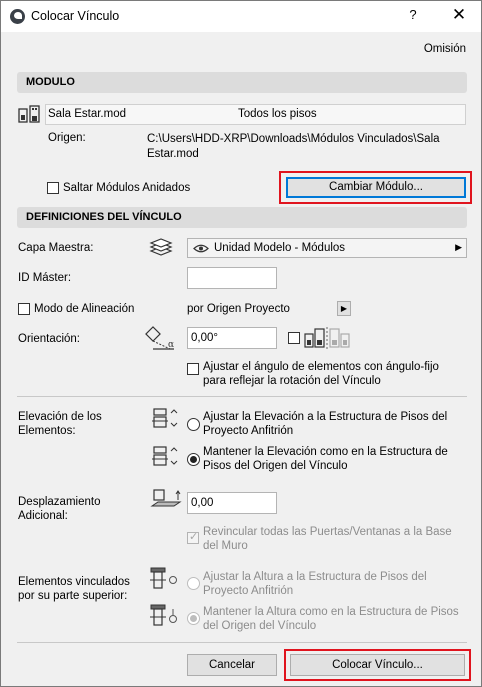 Image resolution: width=482 pixels, height=687 pixels. What do you see at coordinates (171, 345) in the screenshot?
I see `svg-text: α` at bounding box center [171, 345].